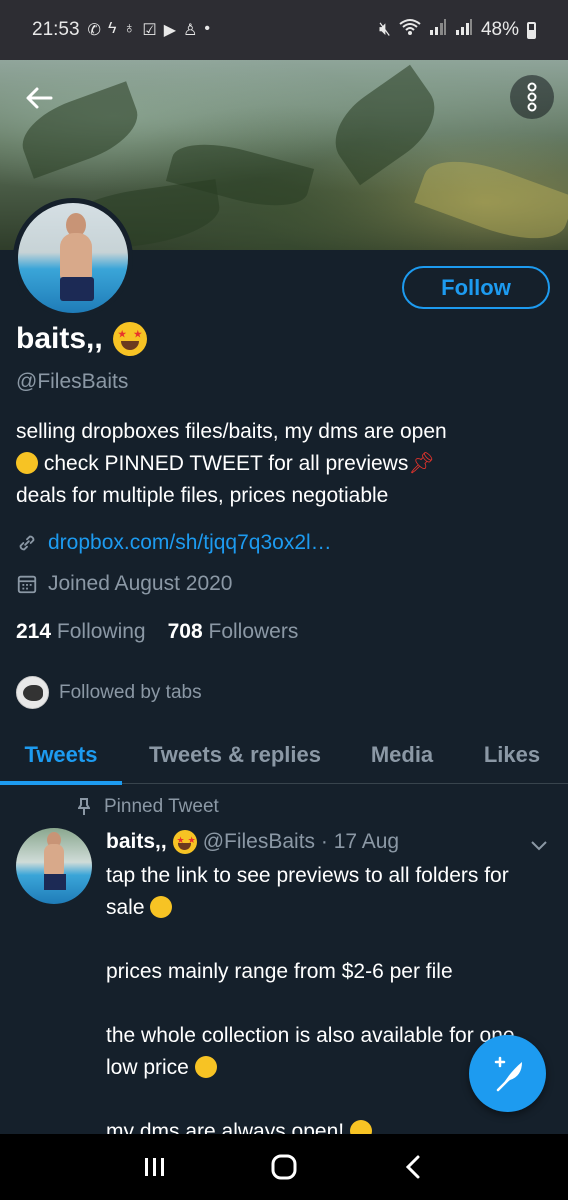  Describe the element at coordinates (161, 806) in the screenshot. I see `pinned-tweet-text: Pinned Tweet` at that location.